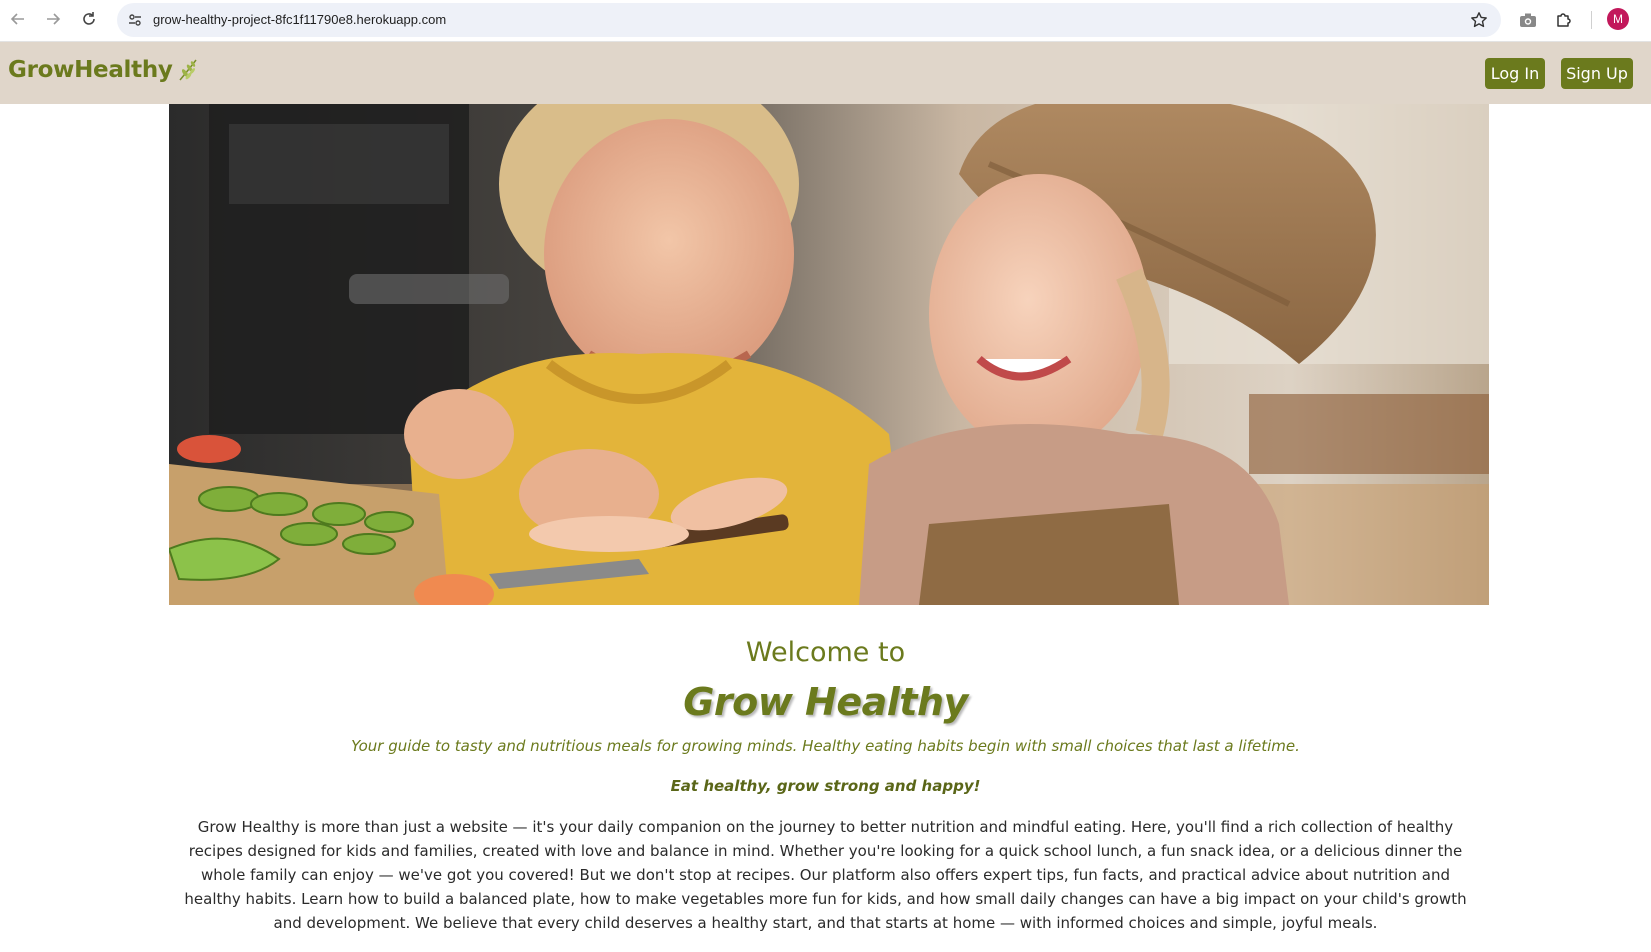 This screenshot has width=1651, height=952. I want to click on login-button: Log In, so click(1515, 73).